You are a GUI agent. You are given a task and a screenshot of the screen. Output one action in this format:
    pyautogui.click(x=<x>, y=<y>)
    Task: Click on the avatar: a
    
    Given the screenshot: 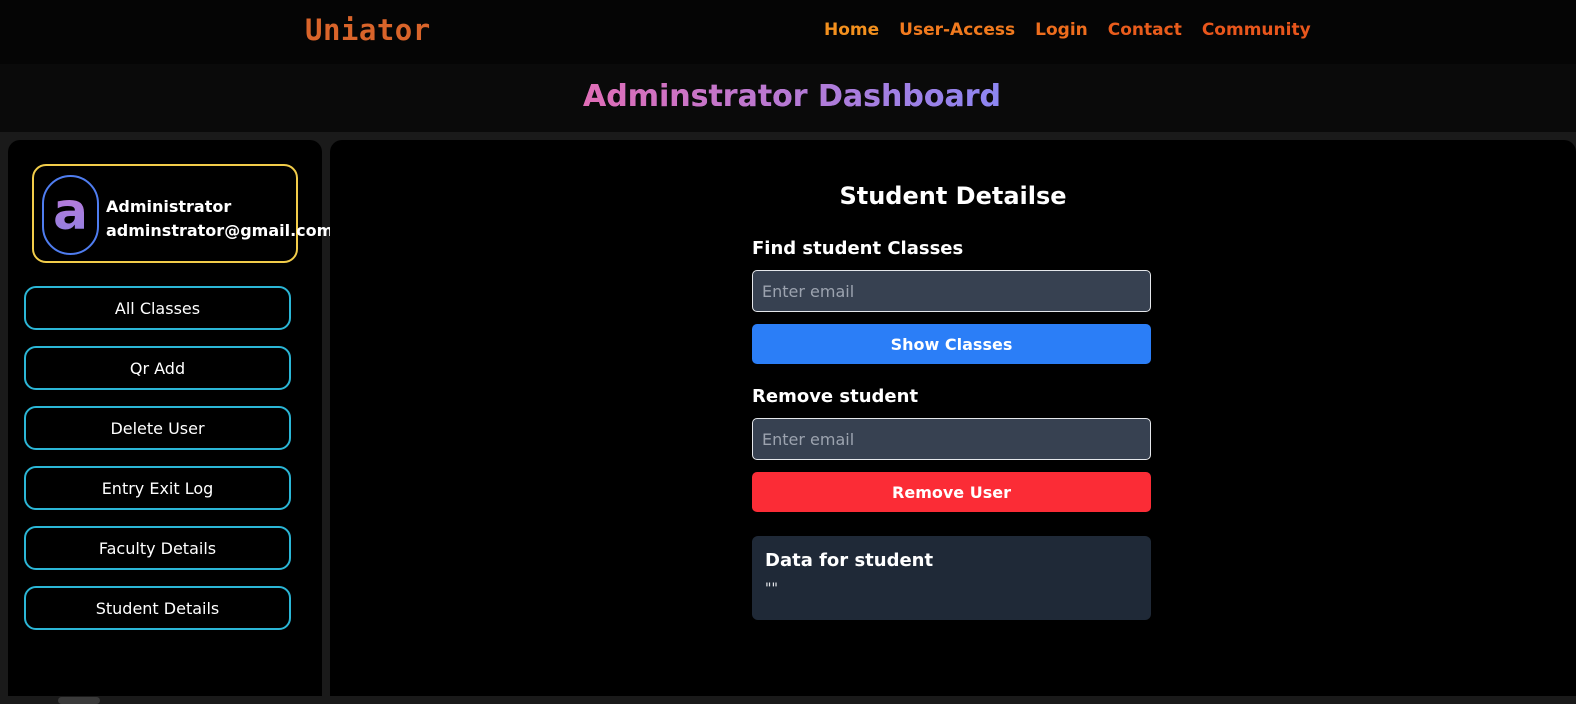 What is the action you would take?
    pyautogui.click(x=70, y=215)
    